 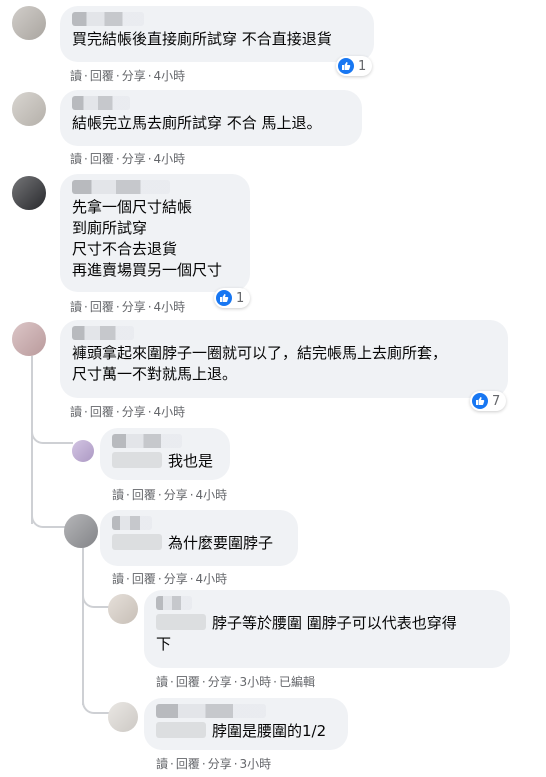 I want to click on comment-bubble: 買完結帳後直接廁所試穿 不合直接退貨, so click(x=217, y=34).